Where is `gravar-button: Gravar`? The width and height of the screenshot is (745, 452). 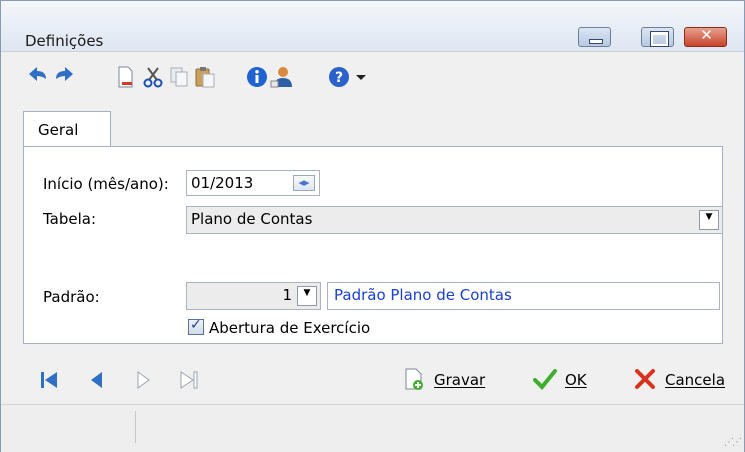
gravar-button: Gravar is located at coordinates (447, 380).